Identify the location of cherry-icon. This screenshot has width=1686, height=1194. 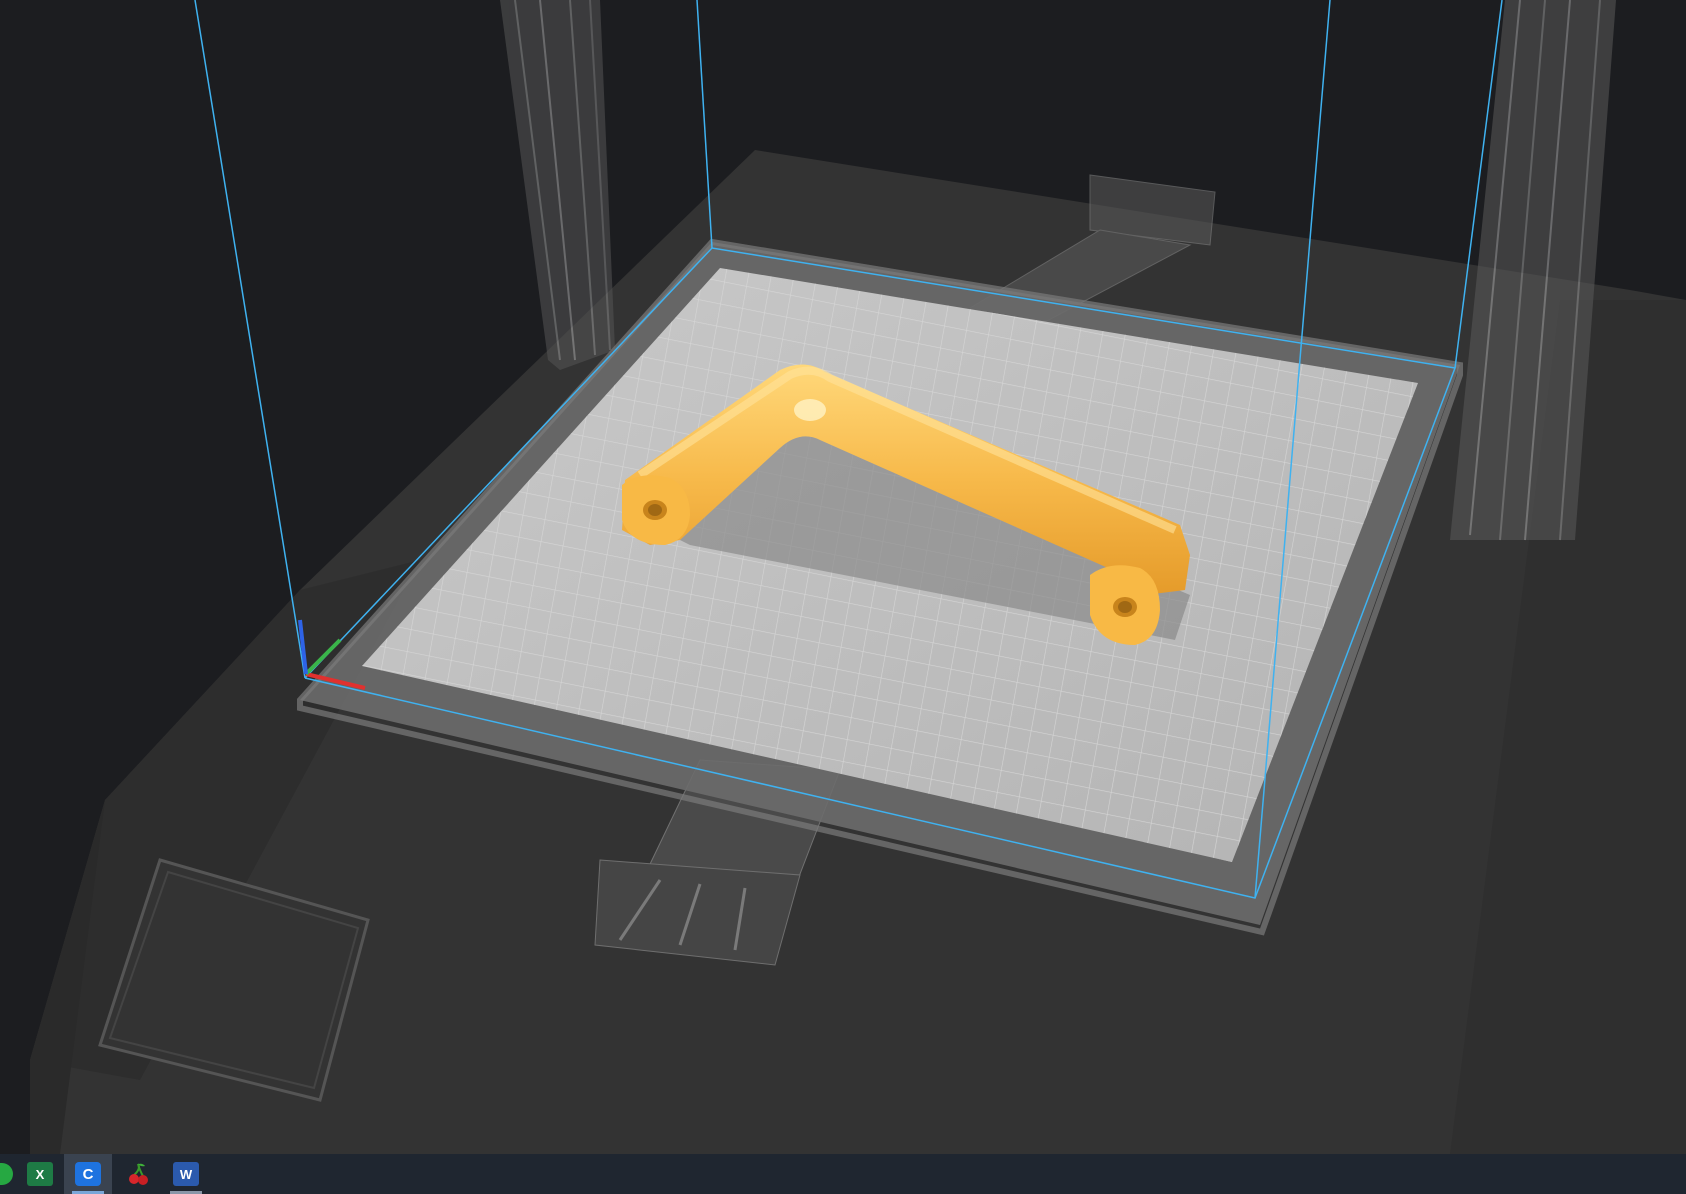
(138, 1174).